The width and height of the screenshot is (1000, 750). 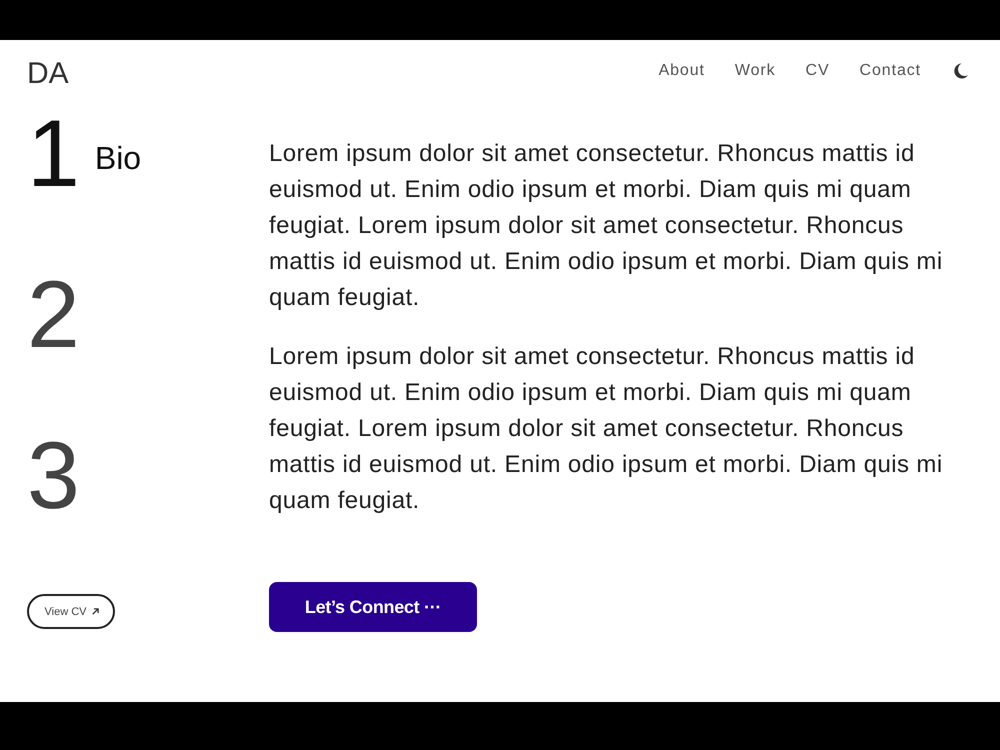 I want to click on section-number: 2, so click(x=53, y=315).